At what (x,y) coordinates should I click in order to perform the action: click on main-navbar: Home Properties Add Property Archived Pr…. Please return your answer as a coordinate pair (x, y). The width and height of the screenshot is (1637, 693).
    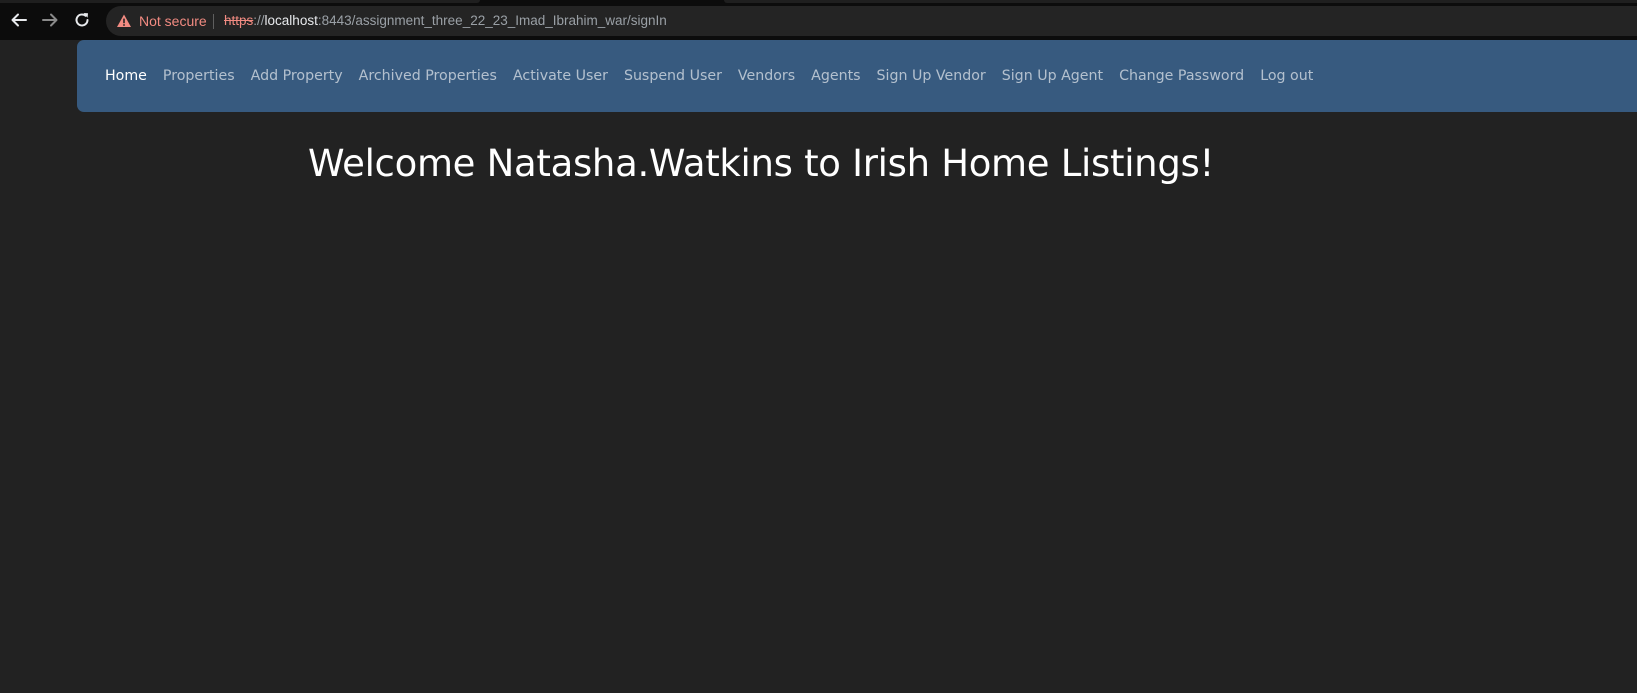
    Looking at the image, I should click on (857, 76).